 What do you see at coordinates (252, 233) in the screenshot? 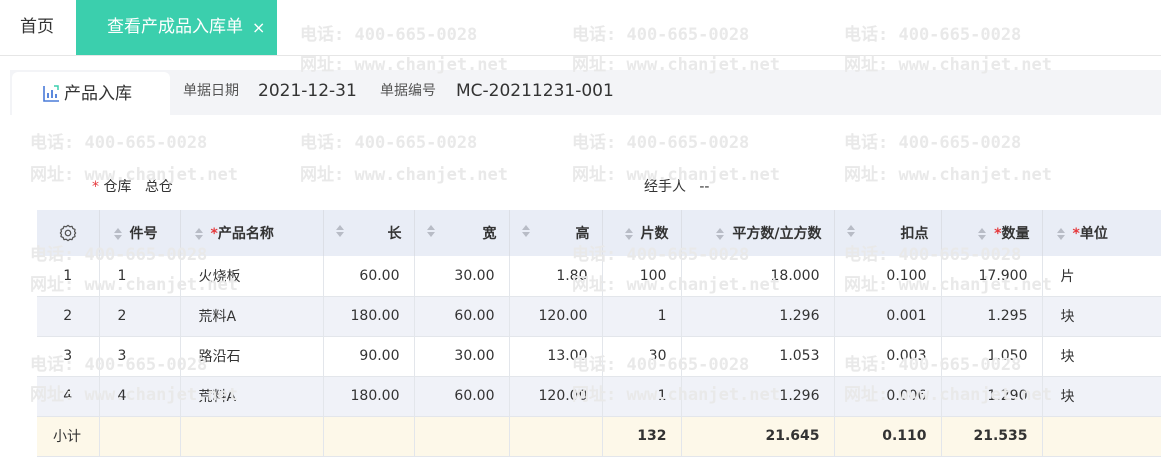
I see `col-product-name: *产品名称` at bounding box center [252, 233].